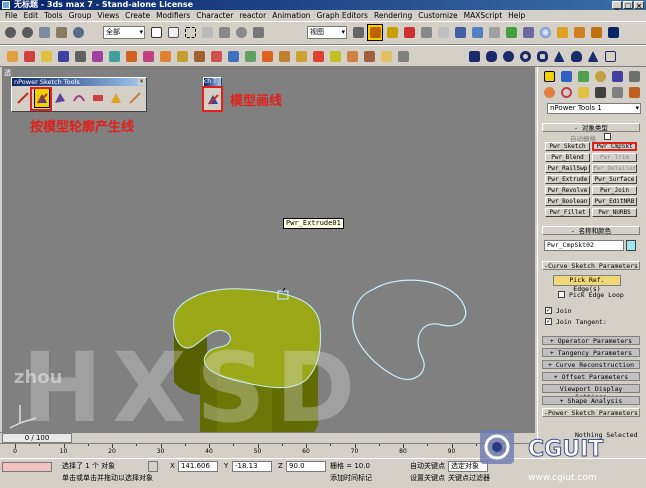  What do you see at coordinates (116, 98) in the screenshot?
I see `extrude-sketch-icon` at bounding box center [116, 98].